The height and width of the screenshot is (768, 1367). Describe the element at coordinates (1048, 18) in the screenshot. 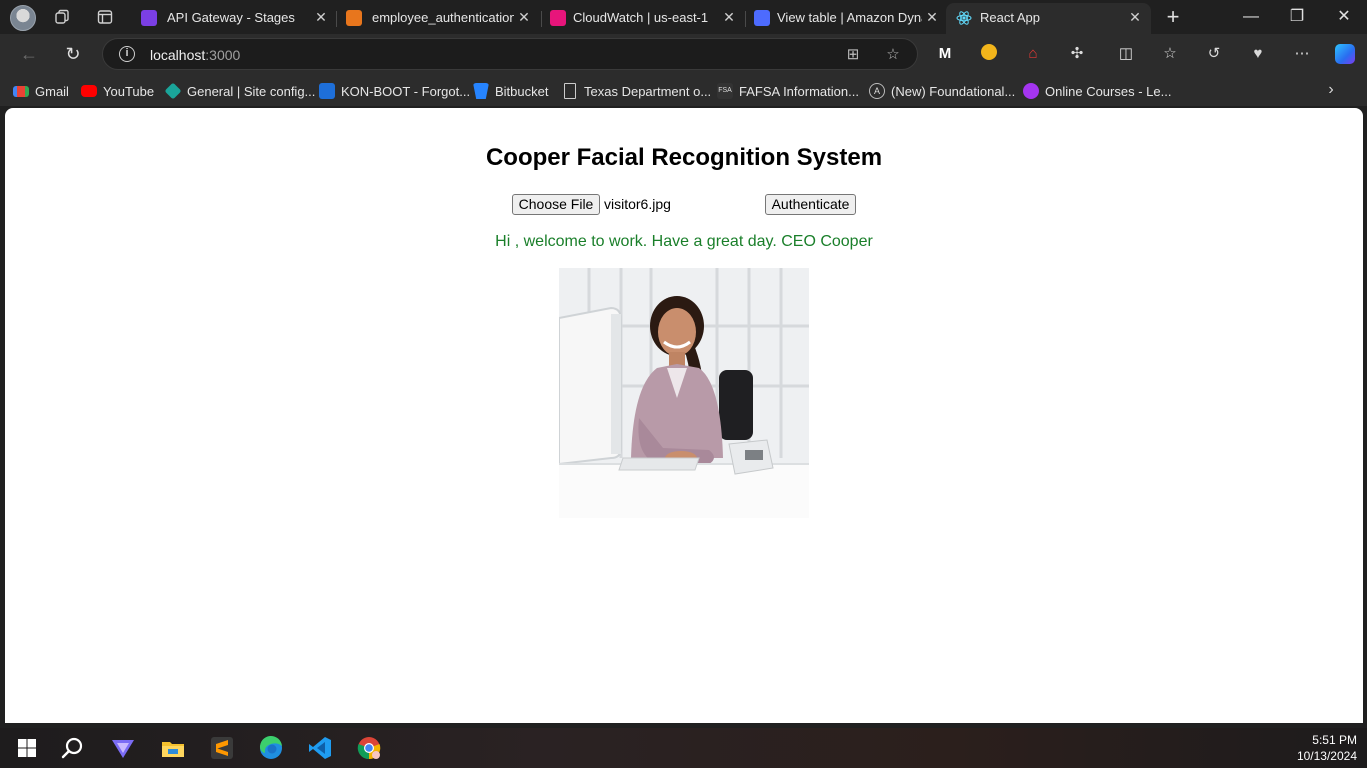

I see `tab-react-app: React App ✕` at that location.